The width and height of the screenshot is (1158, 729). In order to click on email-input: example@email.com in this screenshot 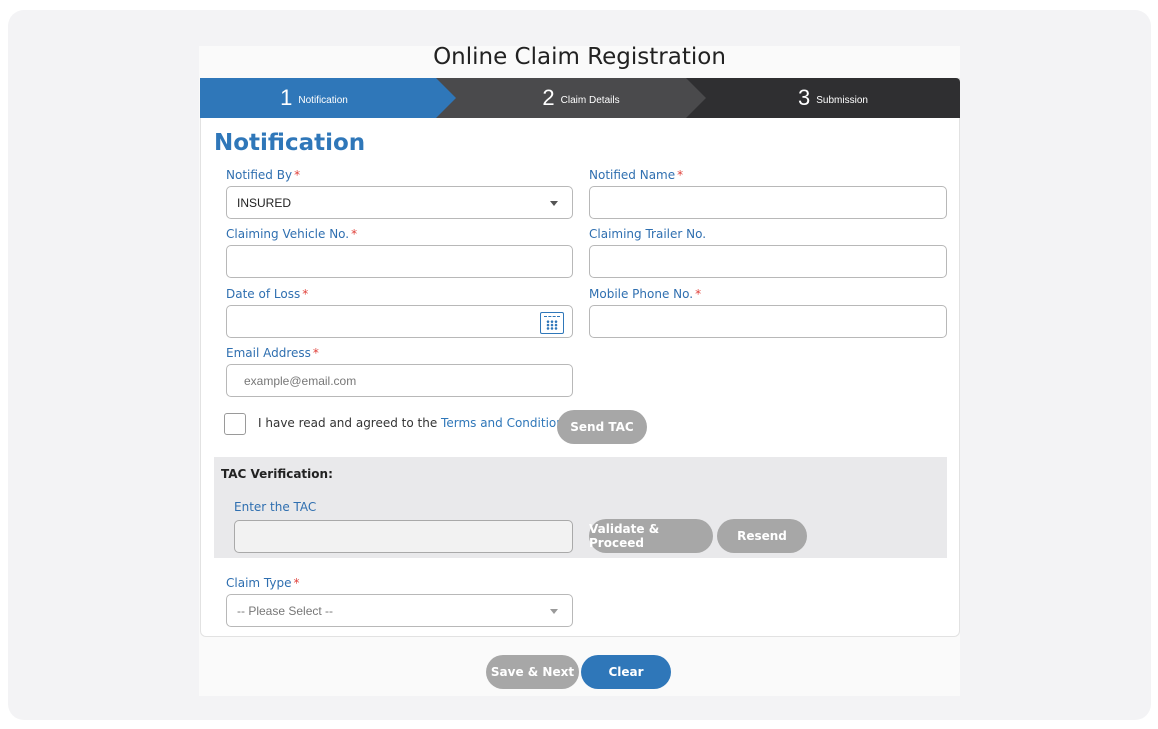, I will do `click(399, 380)`.